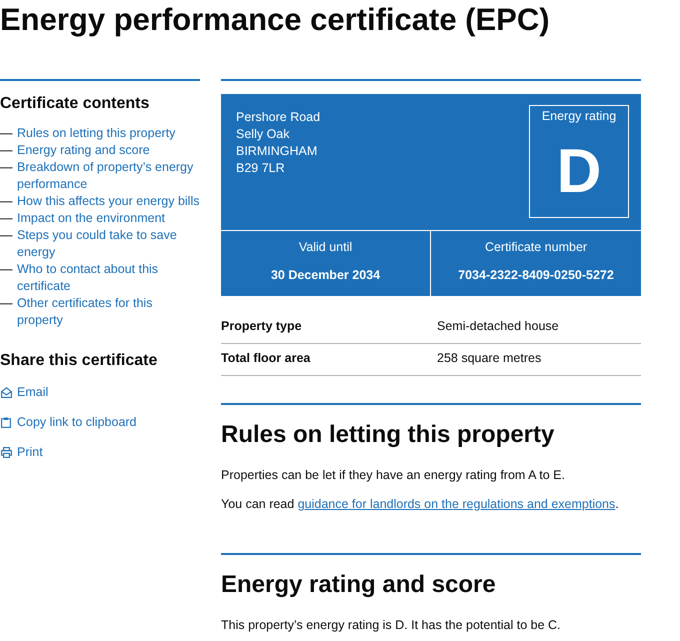 This screenshot has width=680, height=641. Describe the element at coordinates (96, 133) in the screenshot. I see `contents-link: Rules on letting this property` at that location.